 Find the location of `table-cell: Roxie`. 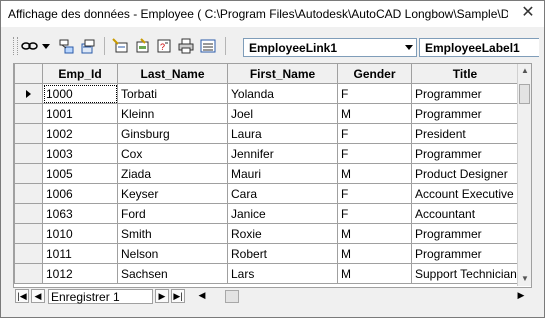

table-cell: Roxie is located at coordinates (282, 233).